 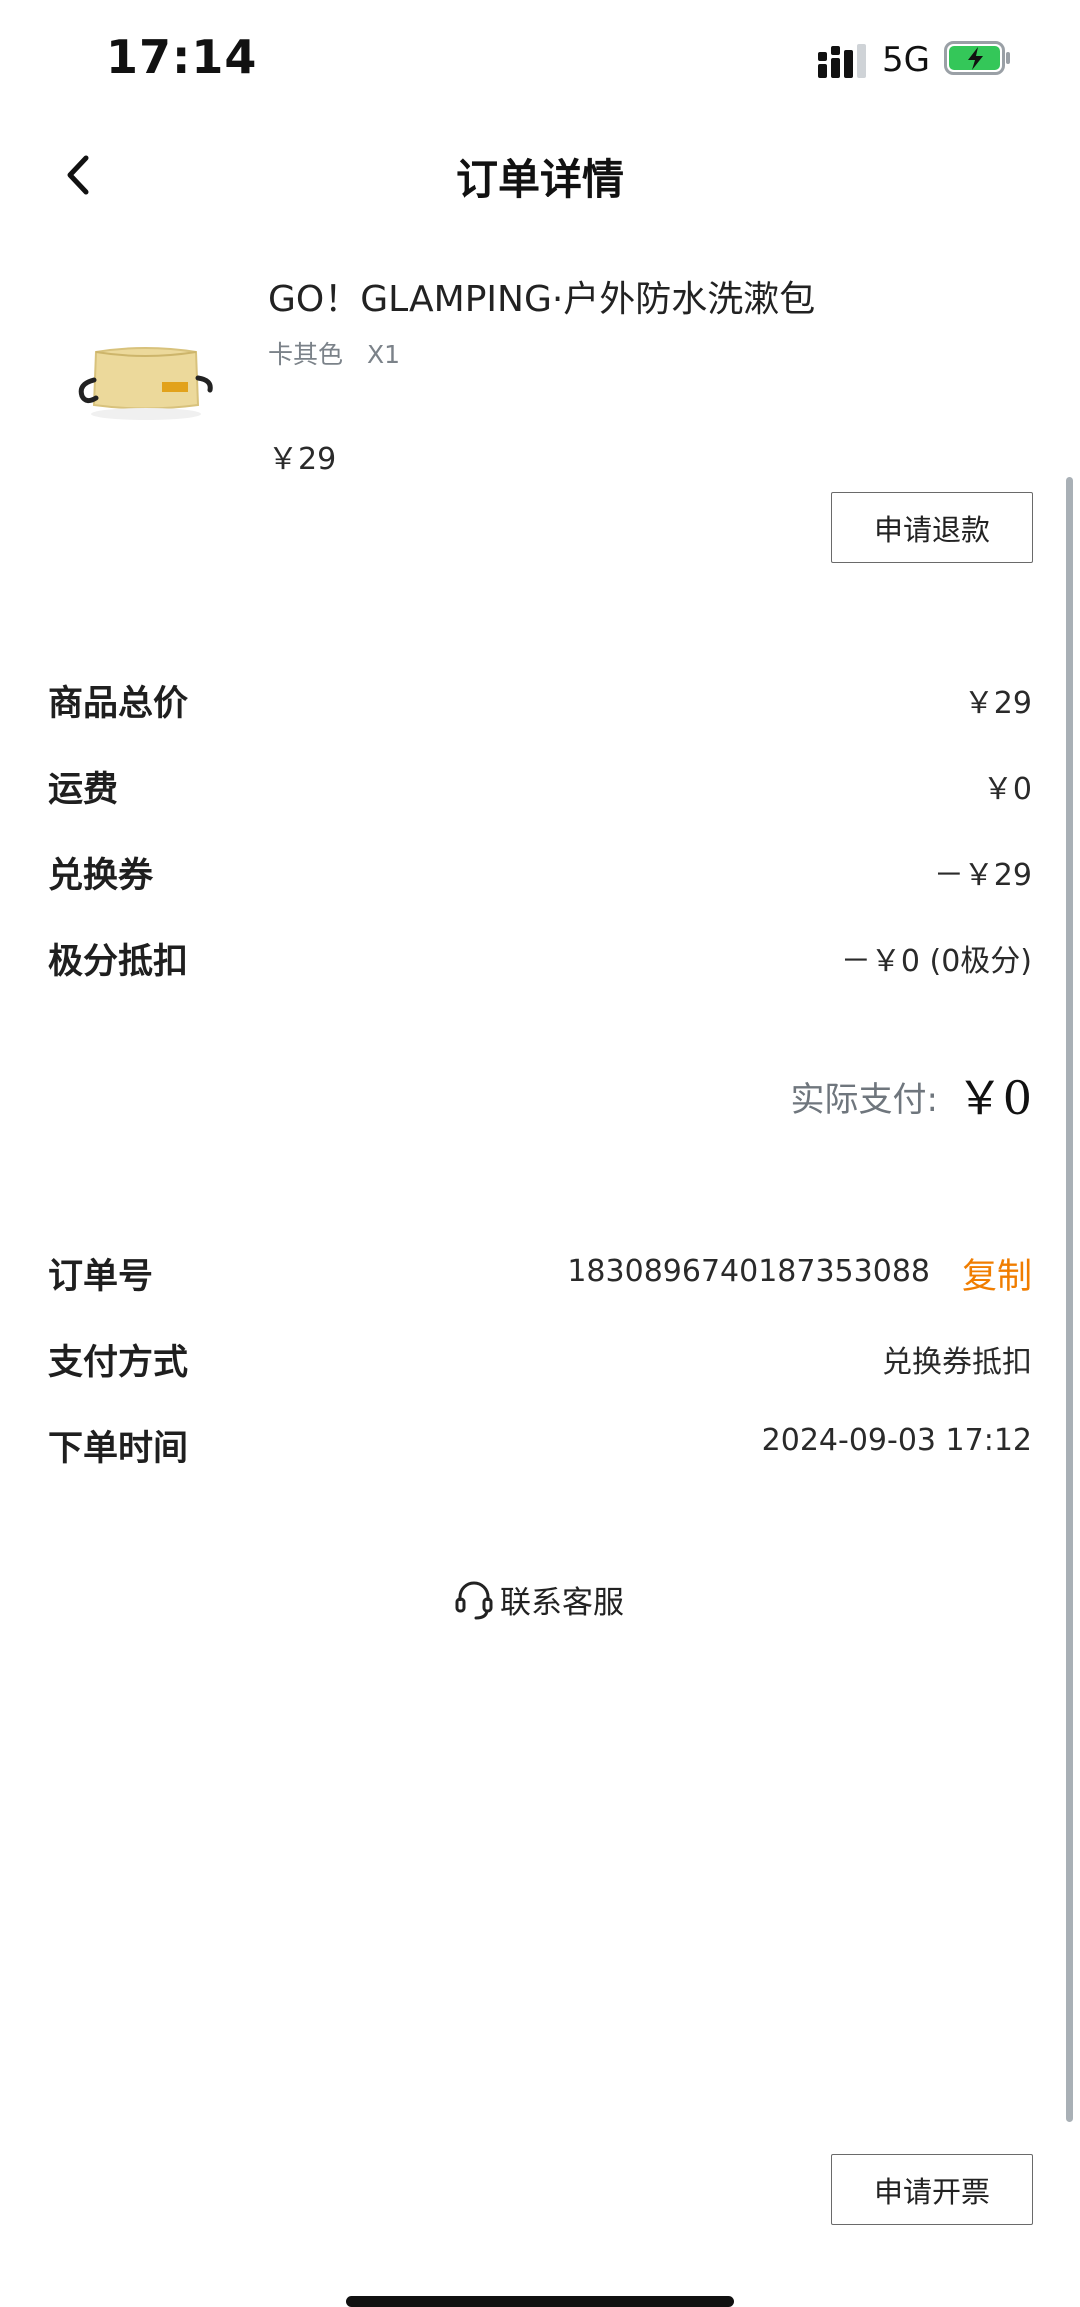 I want to click on order-number-label: 订单号, so click(x=101, y=1277).